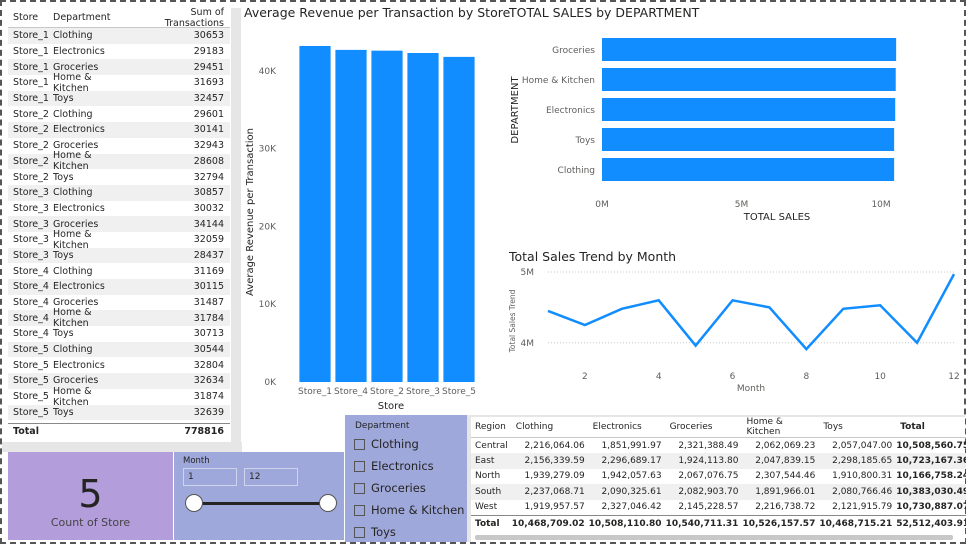 Image resolution: width=966 pixels, height=544 pixels. What do you see at coordinates (119, 36) in the screenshot?
I see `table-row: Store_1 Clothing 30653` at bounding box center [119, 36].